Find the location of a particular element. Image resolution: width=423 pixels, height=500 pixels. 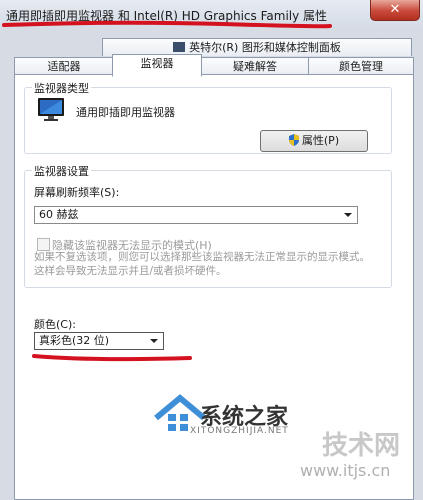

close-icon: ✕ is located at coordinates (395, 9).